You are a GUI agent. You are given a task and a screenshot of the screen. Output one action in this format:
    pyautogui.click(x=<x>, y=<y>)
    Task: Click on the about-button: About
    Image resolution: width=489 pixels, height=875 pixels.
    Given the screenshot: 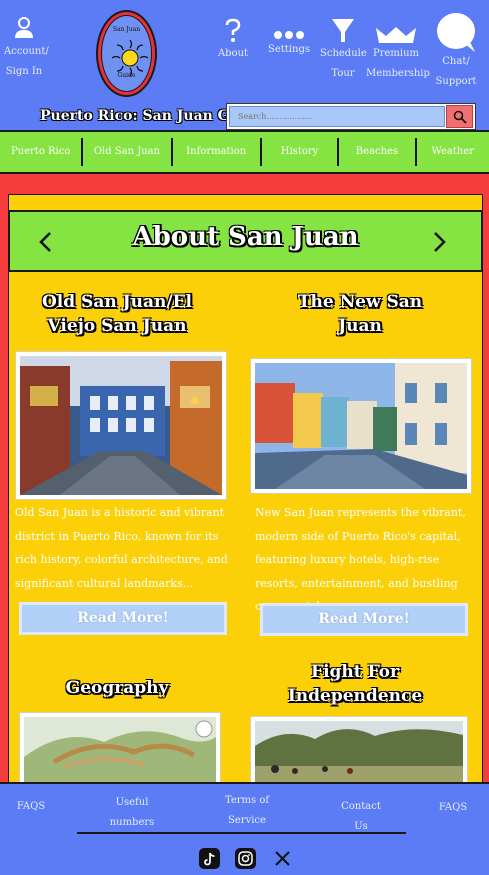 What is the action you would take?
    pyautogui.click(x=233, y=41)
    